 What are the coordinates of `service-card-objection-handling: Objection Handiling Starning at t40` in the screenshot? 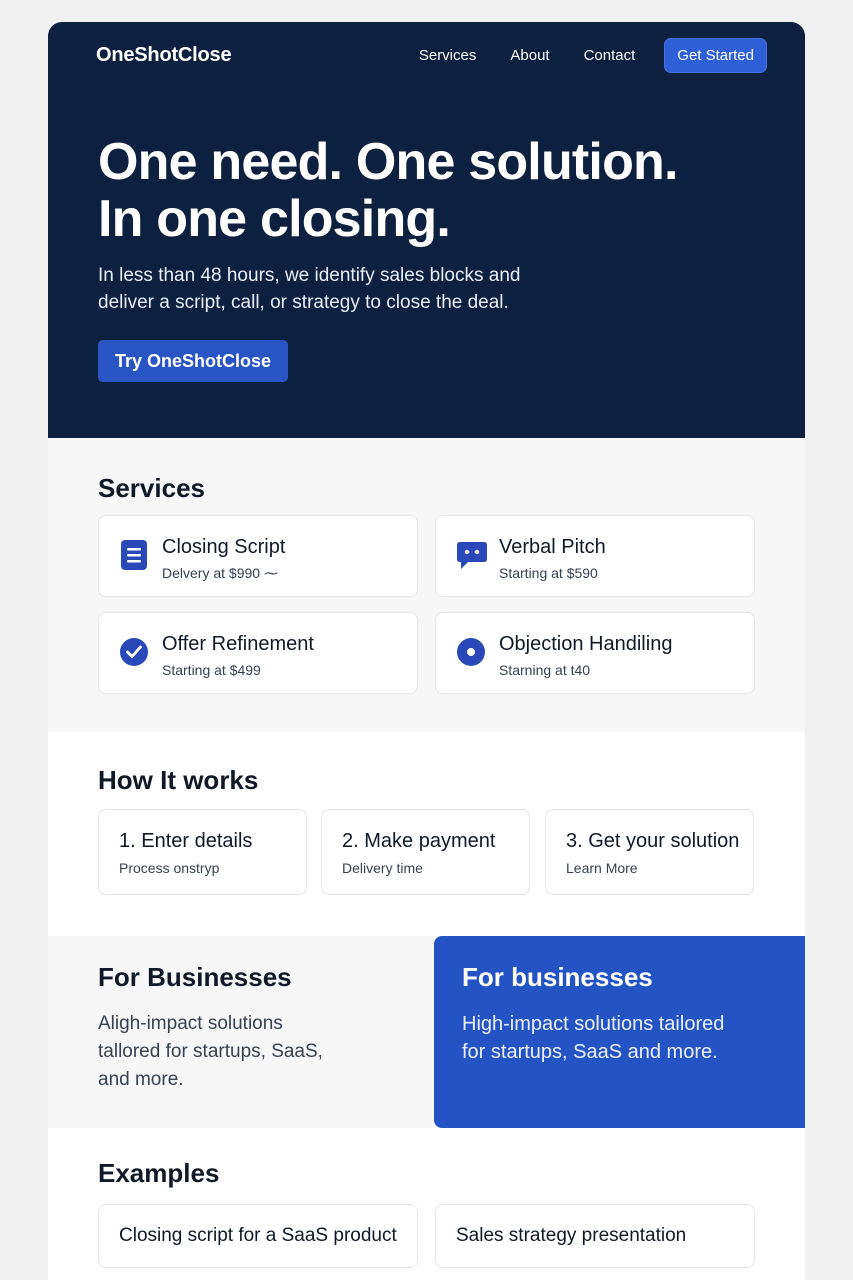 It's located at (595, 653).